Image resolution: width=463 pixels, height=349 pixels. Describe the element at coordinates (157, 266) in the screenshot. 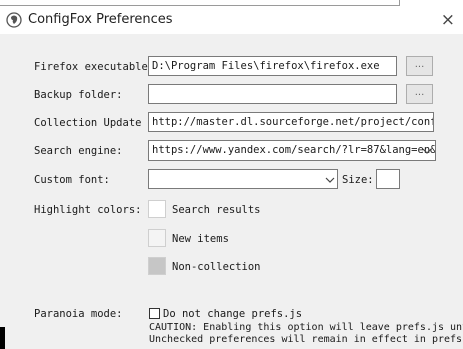

I see `non-collection-color-swatch` at that location.